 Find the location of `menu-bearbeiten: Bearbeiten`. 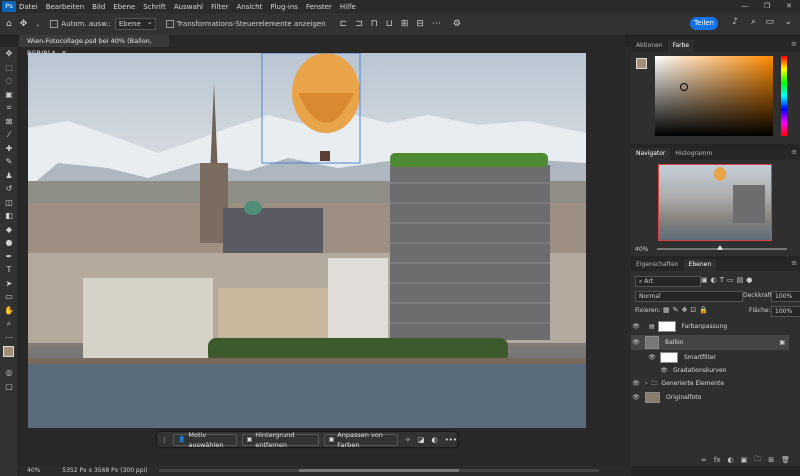

menu-bearbeiten: Bearbeiten is located at coordinates (65, 7).